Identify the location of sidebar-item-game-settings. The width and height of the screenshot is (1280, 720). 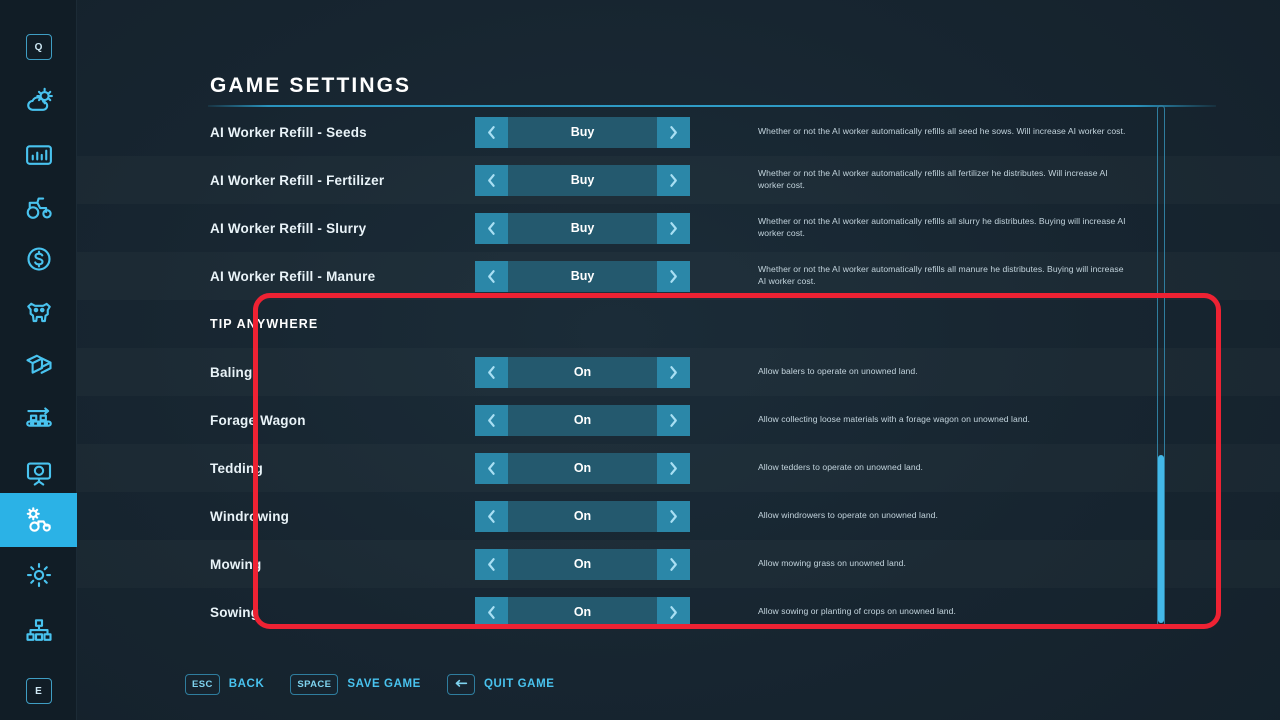
(38, 520).